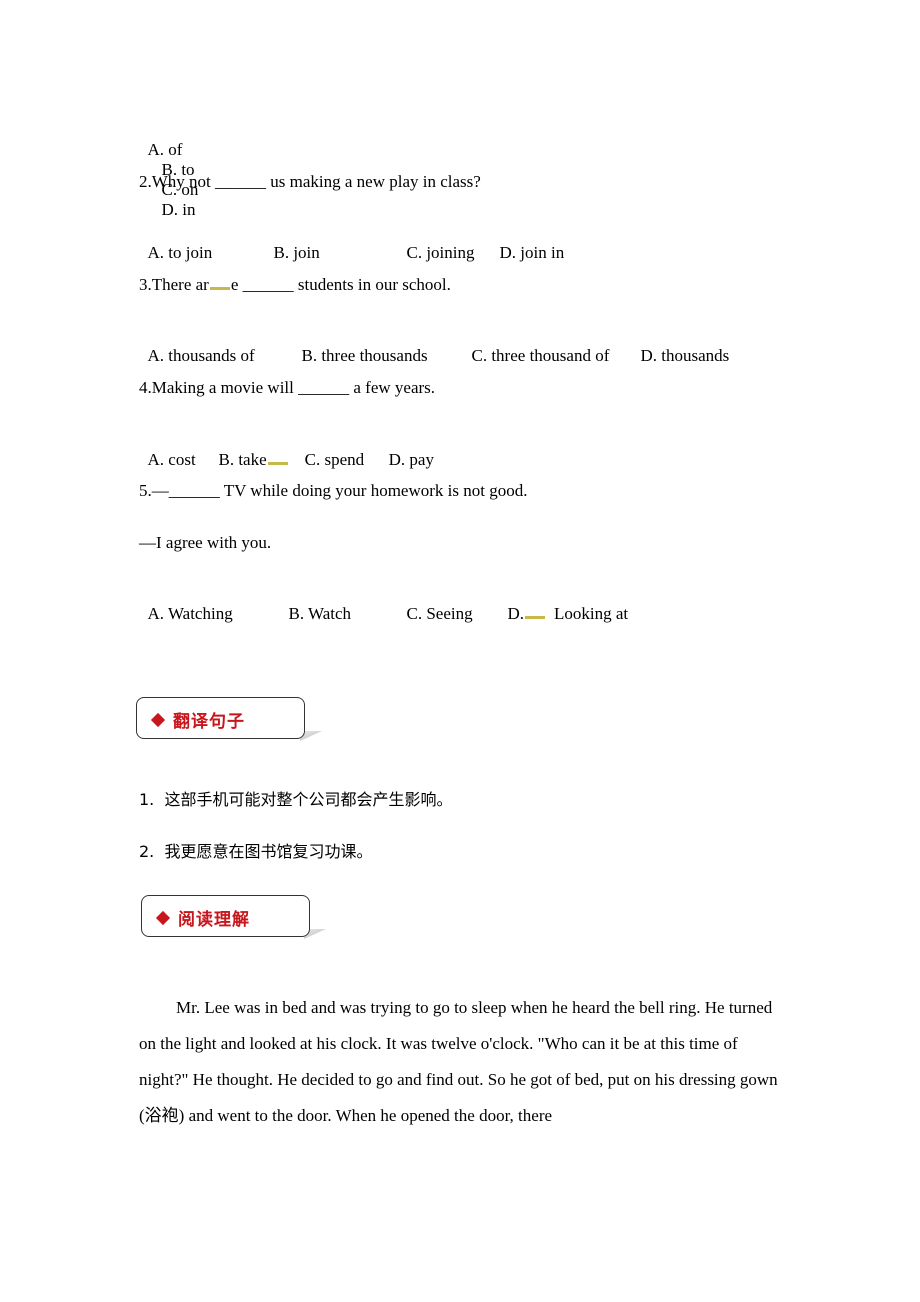 The image size is (920, 1302). Describe the element at coordinates (169, 170) in the screenshot. I see `q1-options: A. of B. to C. on D. in` at that location.